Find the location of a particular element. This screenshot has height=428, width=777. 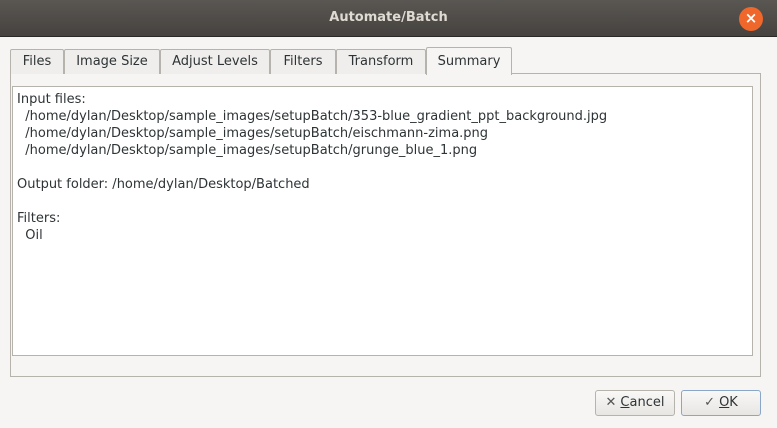

ok-button: ✓ OK is located at coordinates (721, 403).